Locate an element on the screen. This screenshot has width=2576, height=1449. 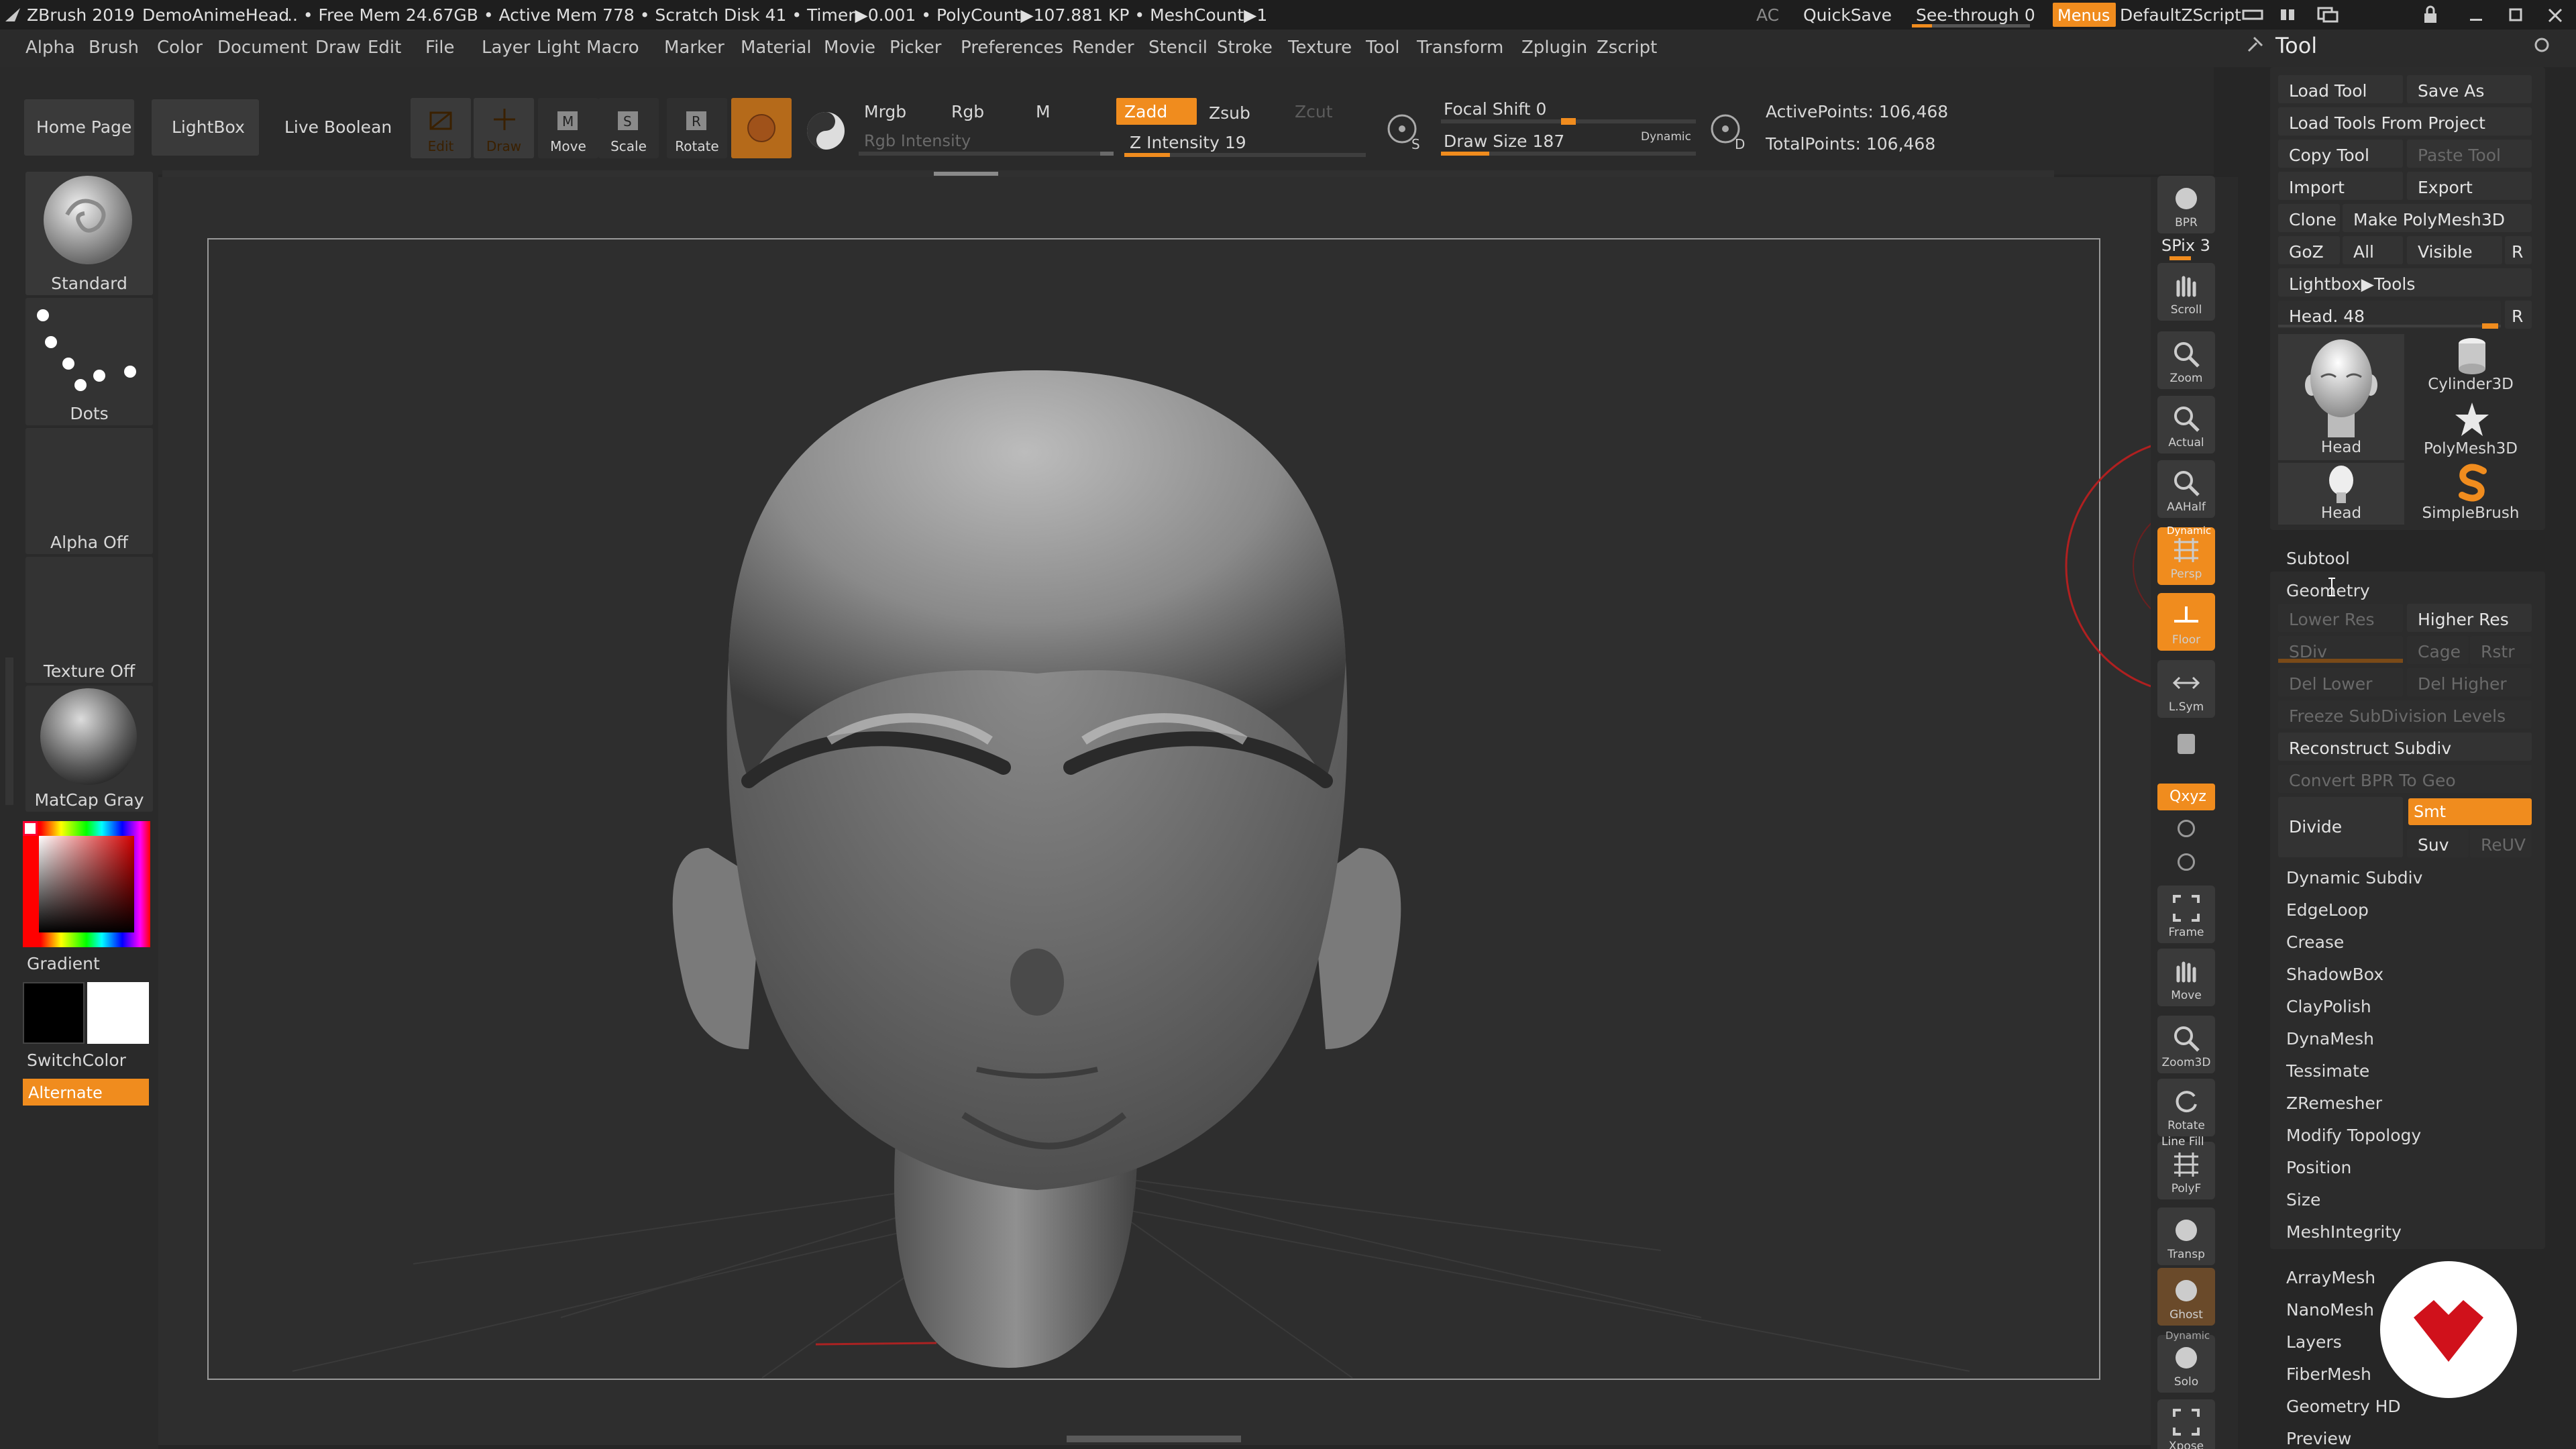
actual-button: Actual is located at coordinates (2186, 424).